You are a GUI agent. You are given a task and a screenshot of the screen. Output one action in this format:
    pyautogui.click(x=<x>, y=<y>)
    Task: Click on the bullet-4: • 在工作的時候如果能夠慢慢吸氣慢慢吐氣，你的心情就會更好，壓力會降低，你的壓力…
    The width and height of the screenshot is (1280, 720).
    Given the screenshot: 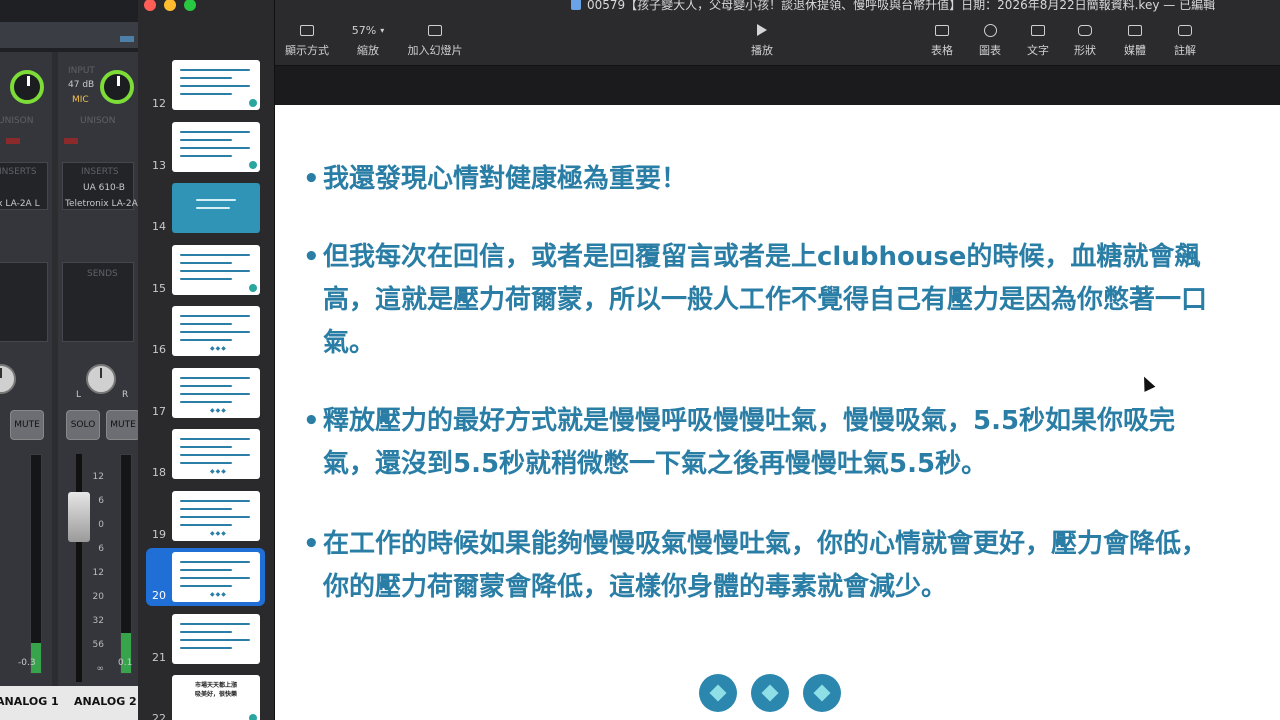 What is the action you would take?
    pyautogui.click(x=755, y=566)
    